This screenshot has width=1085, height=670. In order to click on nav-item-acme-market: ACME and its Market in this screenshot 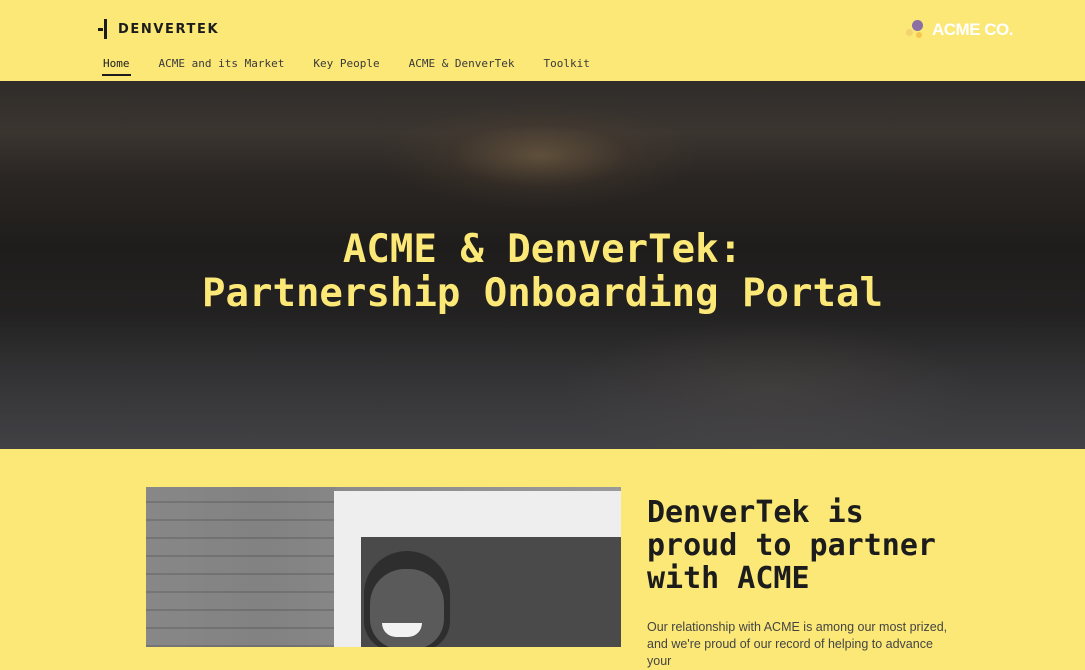, I will do `click(222, 66)`.